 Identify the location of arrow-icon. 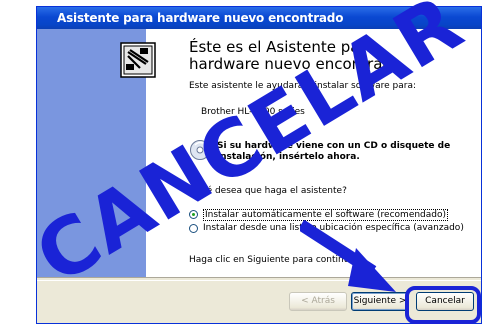
(348, 256).